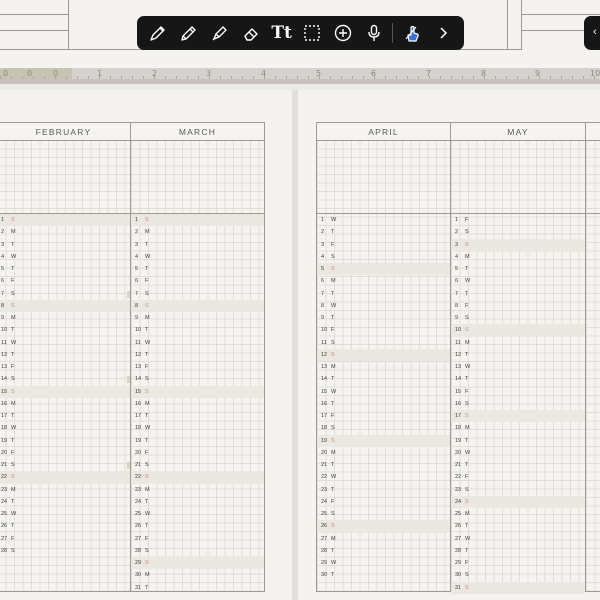  What do you see at coordinates (518, 428) in the screenshot?
I see `day-row: 18 M` at bounding box center [518, 428].